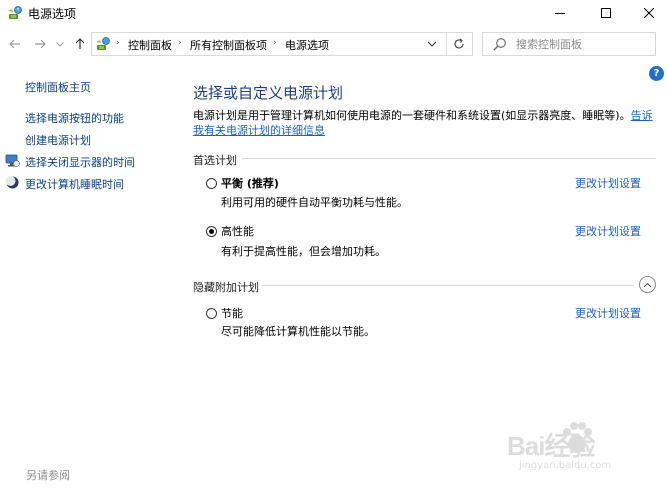 The width and height of the screenshot is (667, 489). I want to click on search-input, so click(583, 44).